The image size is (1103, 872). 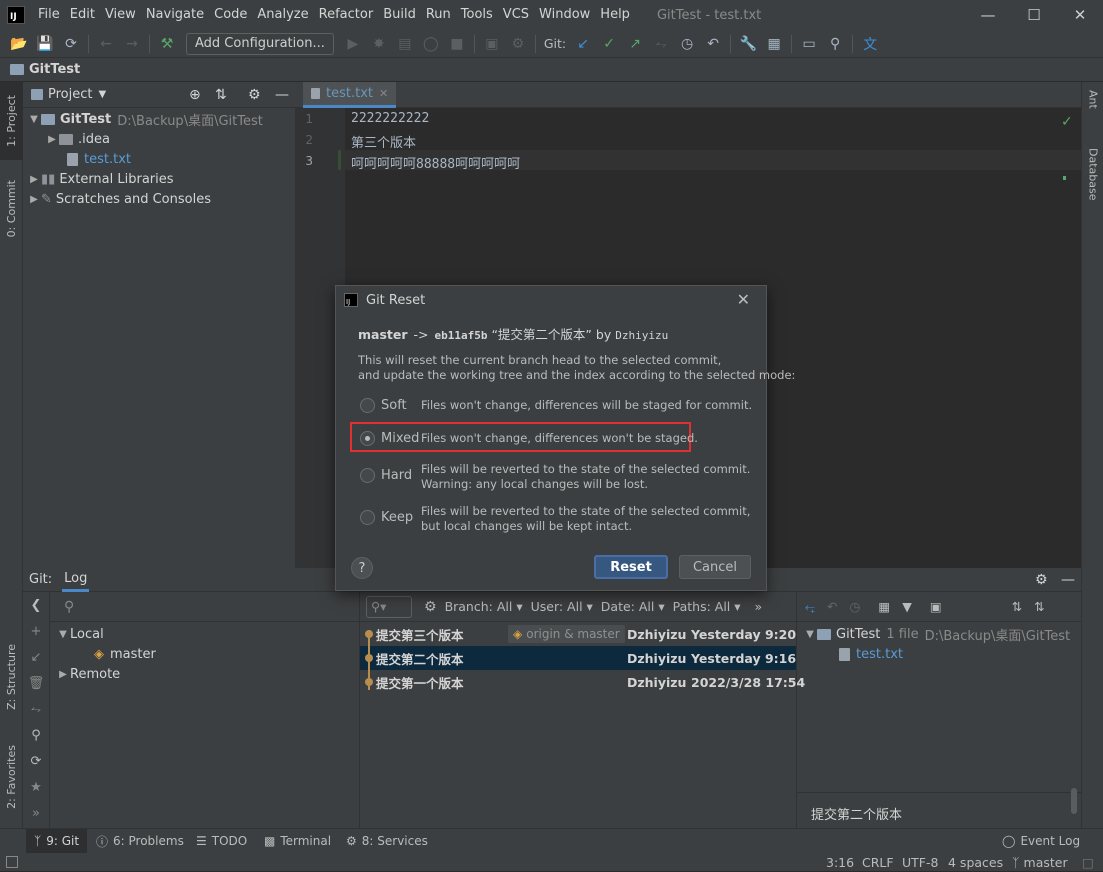 What do you see at coordinates (810, 607) in the screenshot?
I see `expand-icon: ⥆` at bounding box center [810, 607].